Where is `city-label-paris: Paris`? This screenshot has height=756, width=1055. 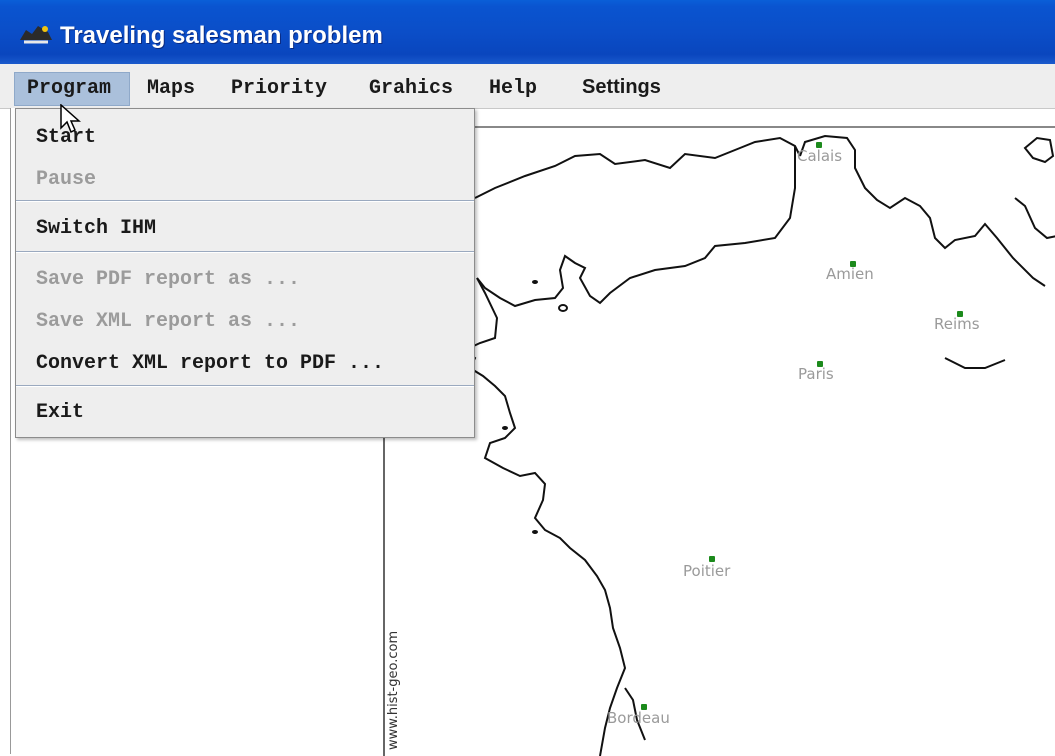 city-label-paris: Paris is located at coordinates (816, 374).